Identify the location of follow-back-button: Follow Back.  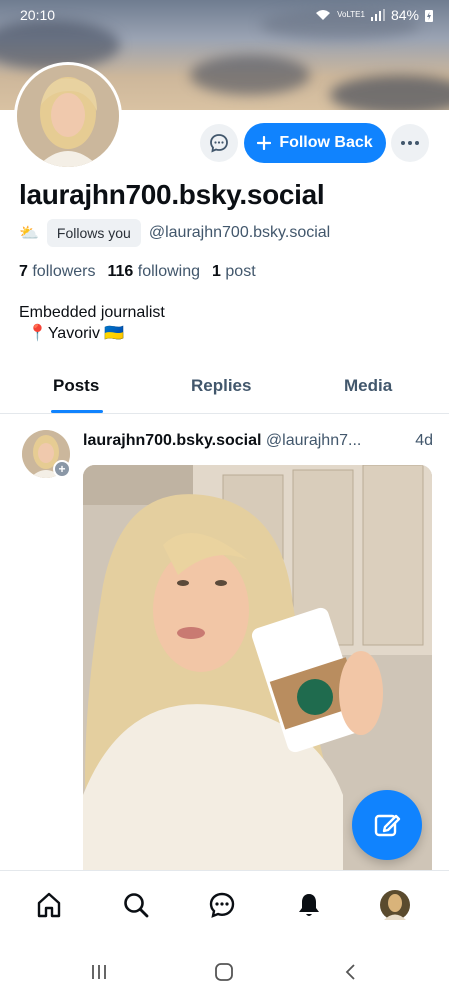
(315, 143).